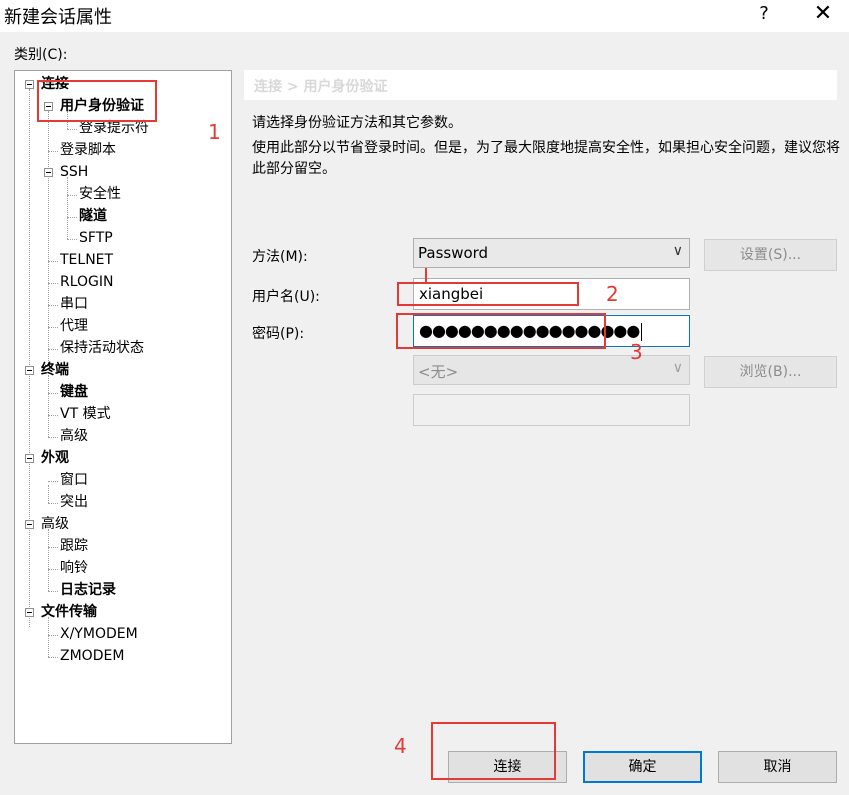  What do you see at coordinates (55, 524) in the screenshot?
I see `tree-item-advanced: 高级` at bounding box center [55, 524].